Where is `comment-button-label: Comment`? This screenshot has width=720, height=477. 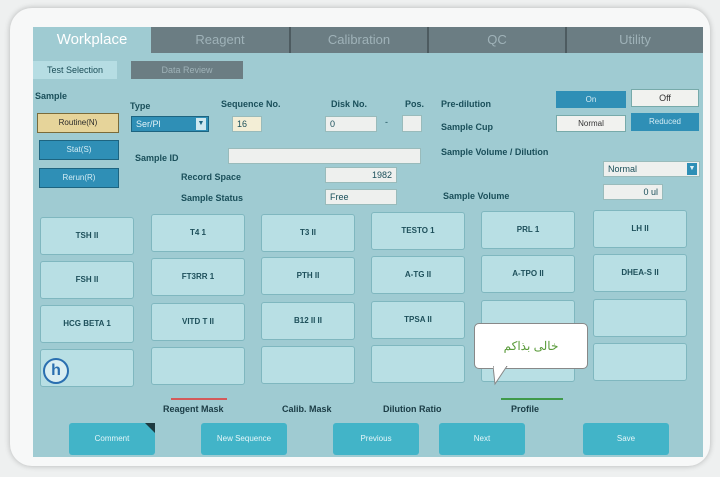 comment-button-label: Comment is located at coordinates (112, 438).